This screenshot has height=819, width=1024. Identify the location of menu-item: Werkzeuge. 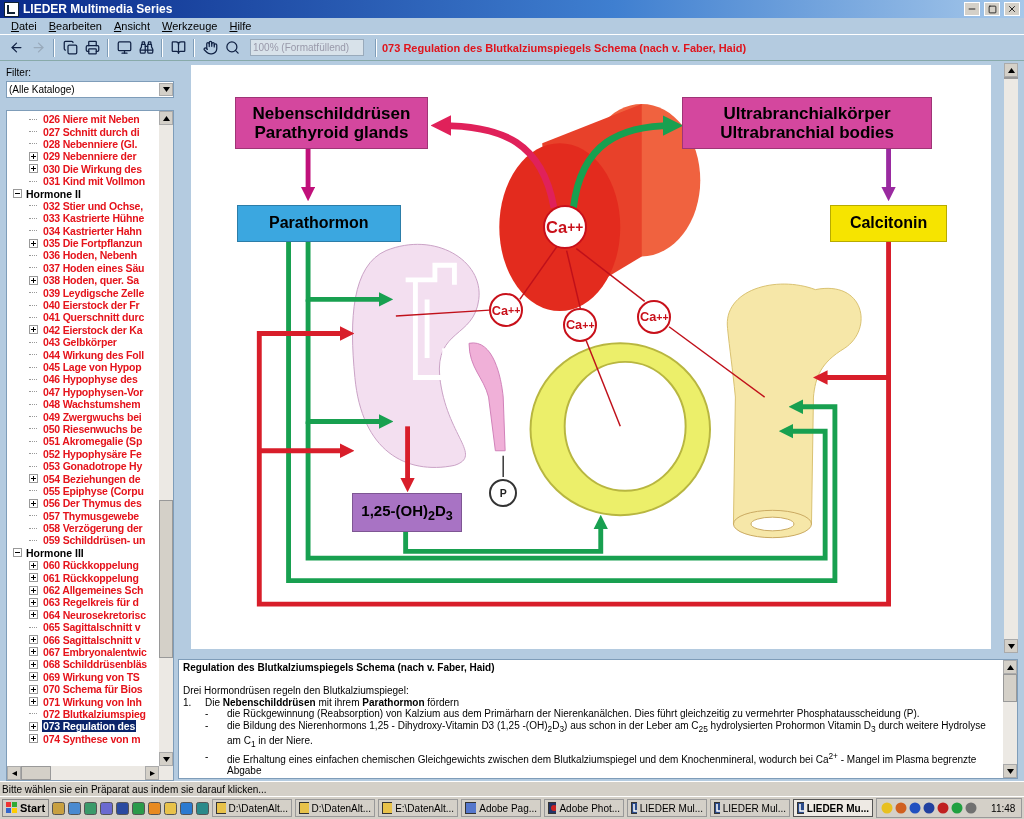
(190, 26).